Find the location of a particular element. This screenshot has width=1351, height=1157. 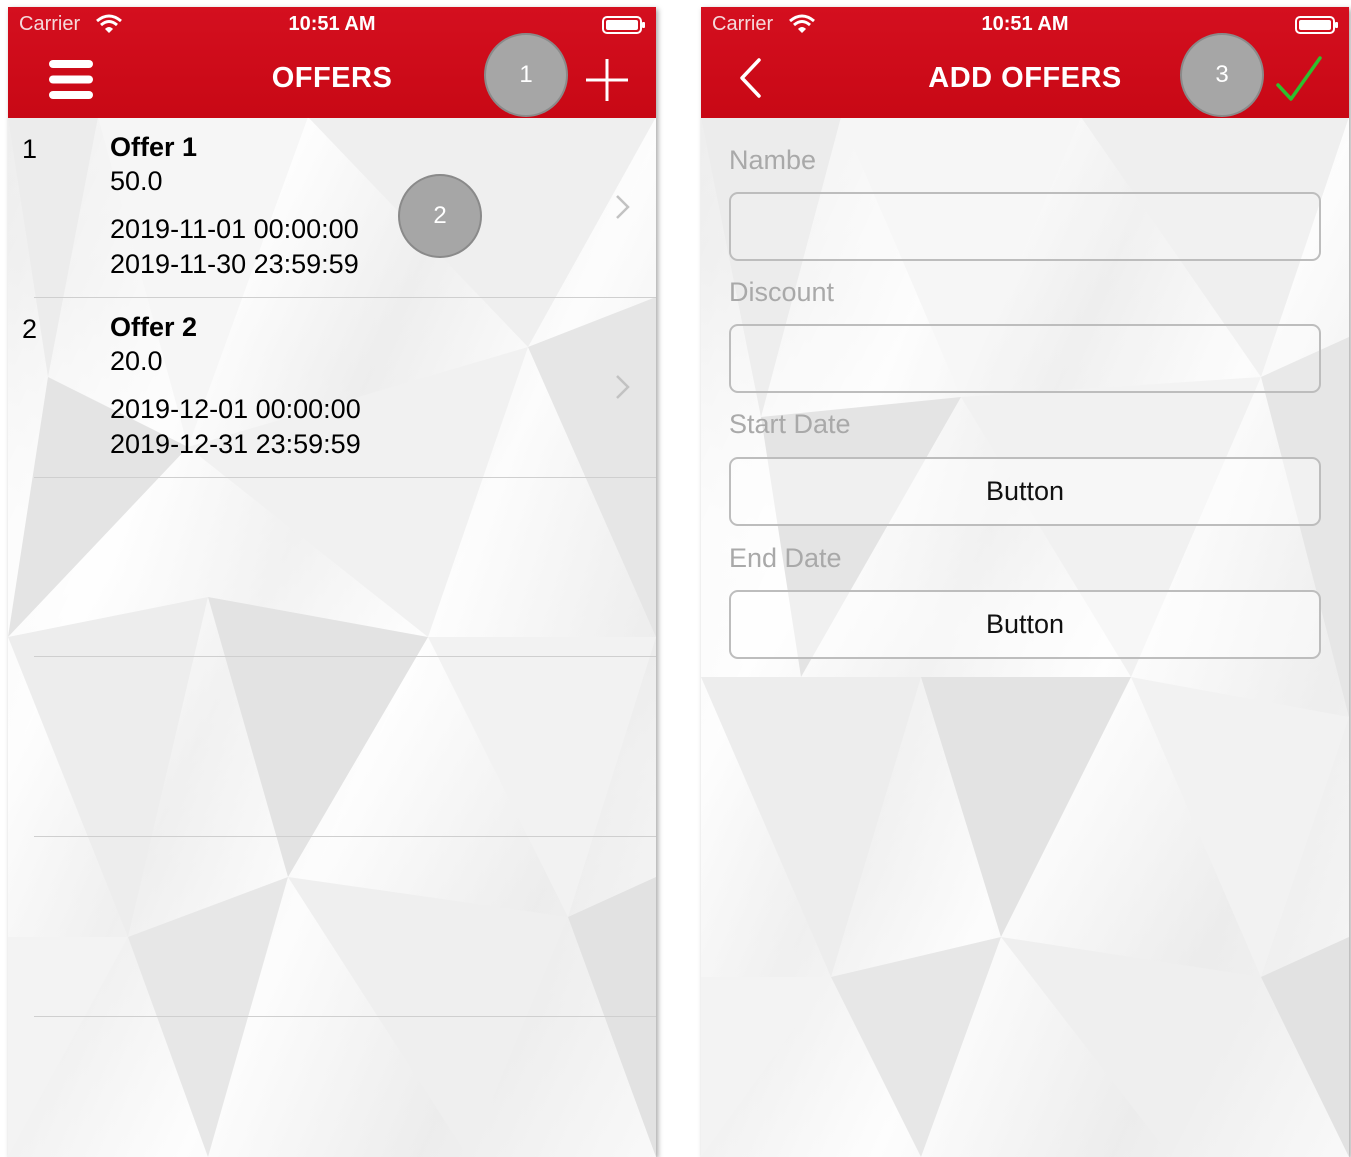

offer-start-date: 2019-12-01 00:00:00 is located at coordinates (235, 409).